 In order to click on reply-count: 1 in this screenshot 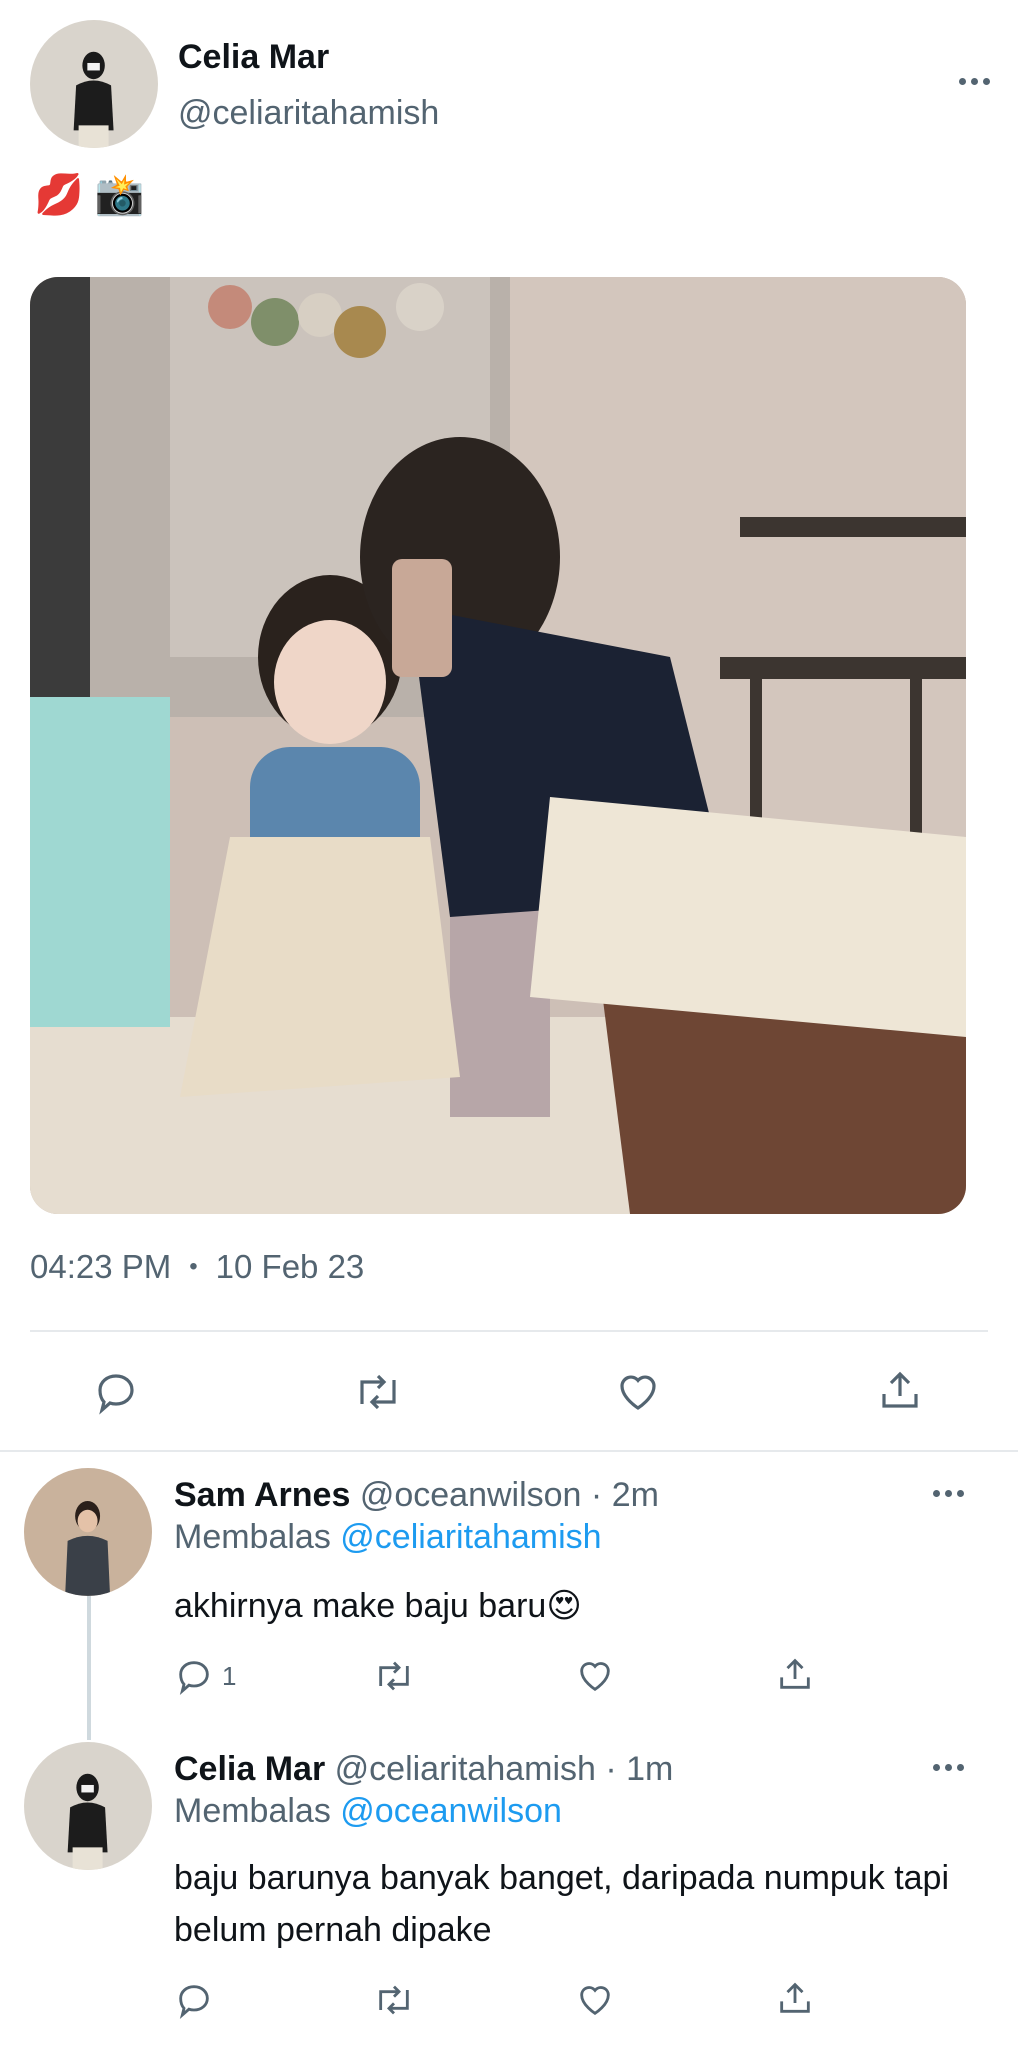, I will do `click(229, 1675)`.